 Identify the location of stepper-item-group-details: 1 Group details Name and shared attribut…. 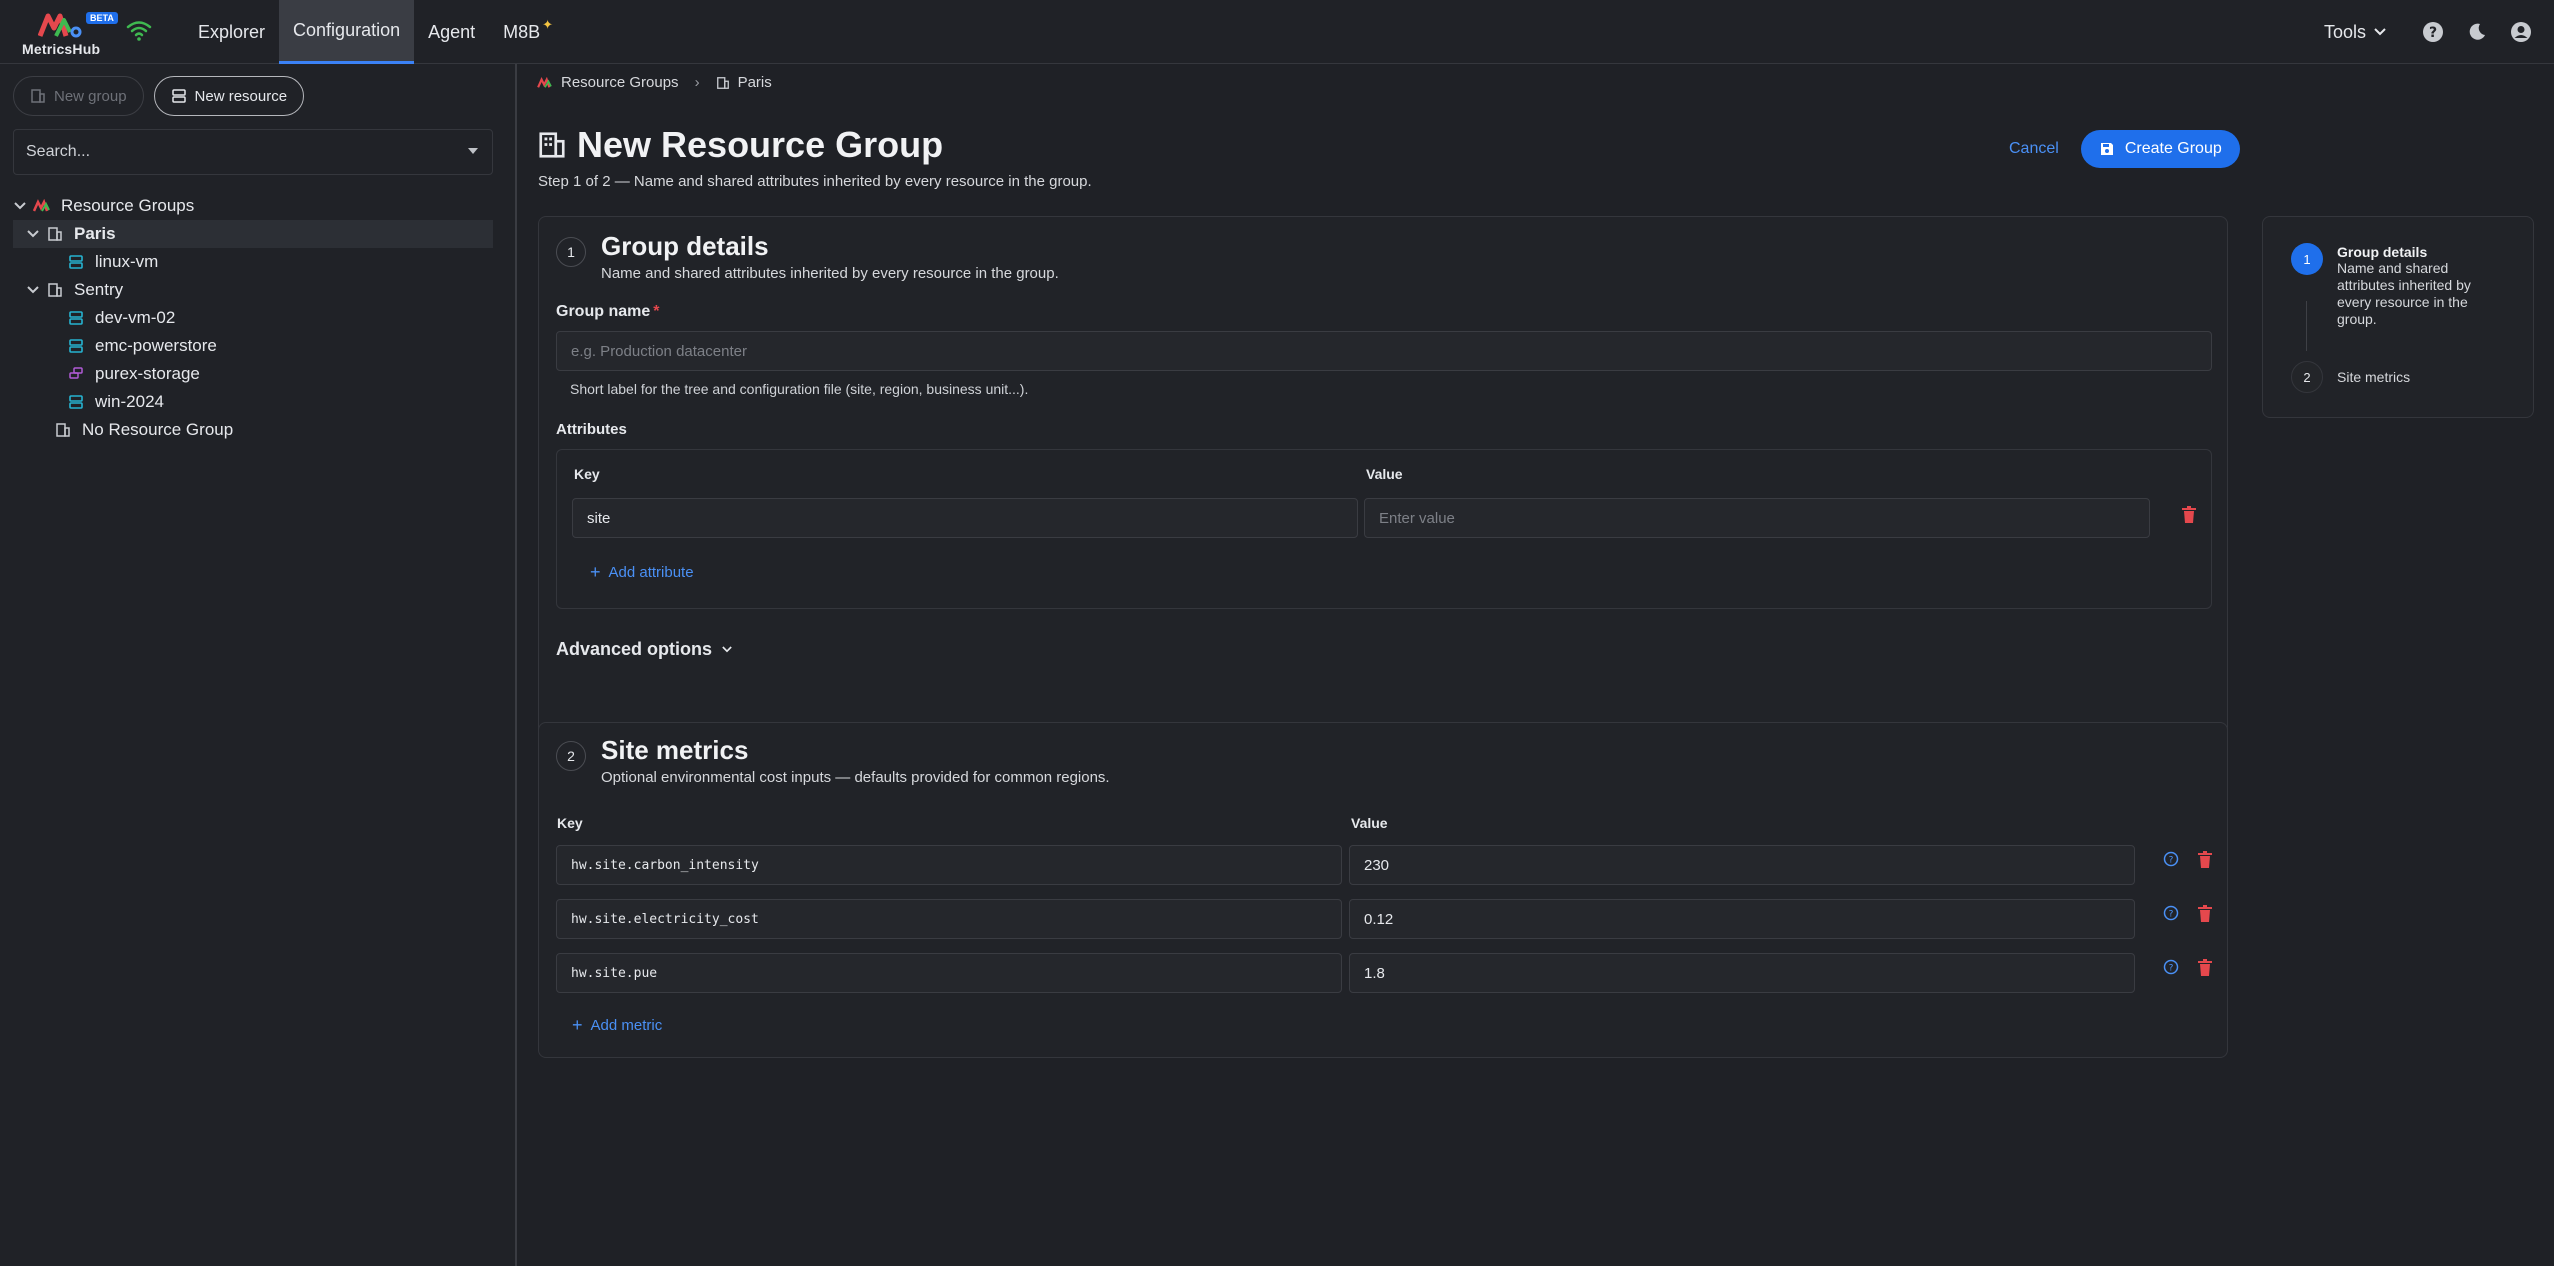
(2394, 285).